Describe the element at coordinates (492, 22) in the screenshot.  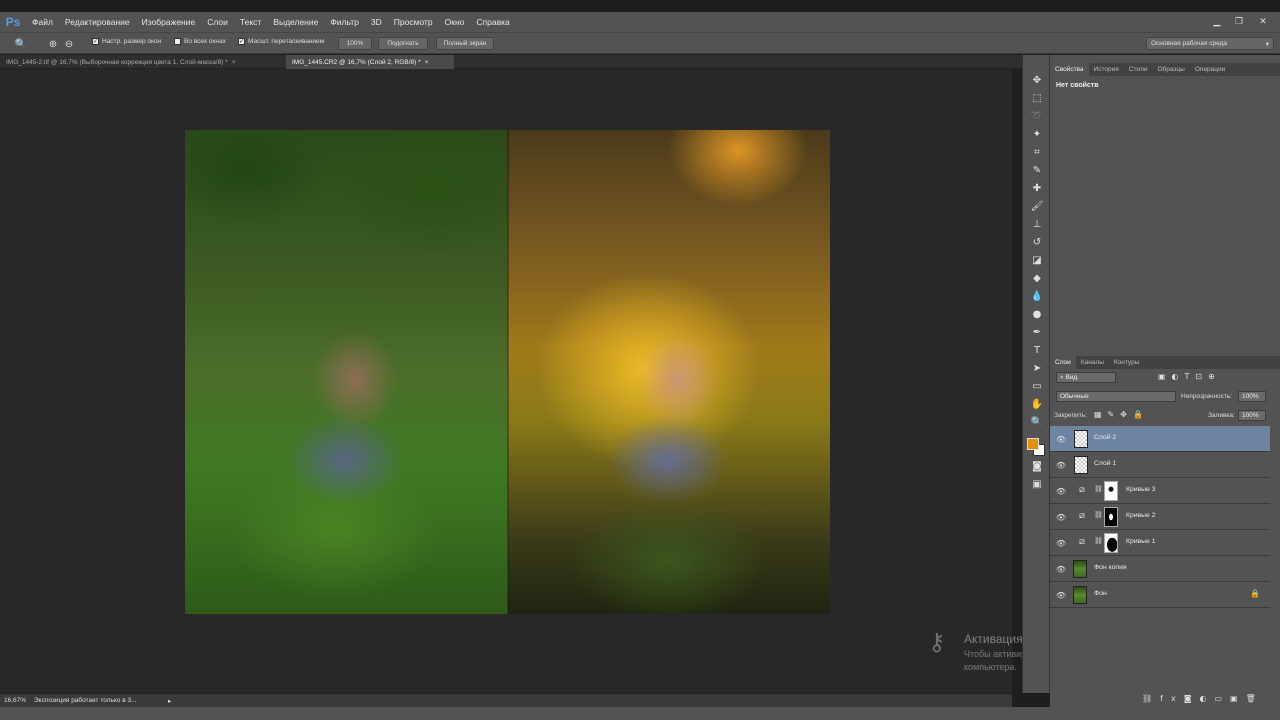
I see `menu-help: Справка` at that location.